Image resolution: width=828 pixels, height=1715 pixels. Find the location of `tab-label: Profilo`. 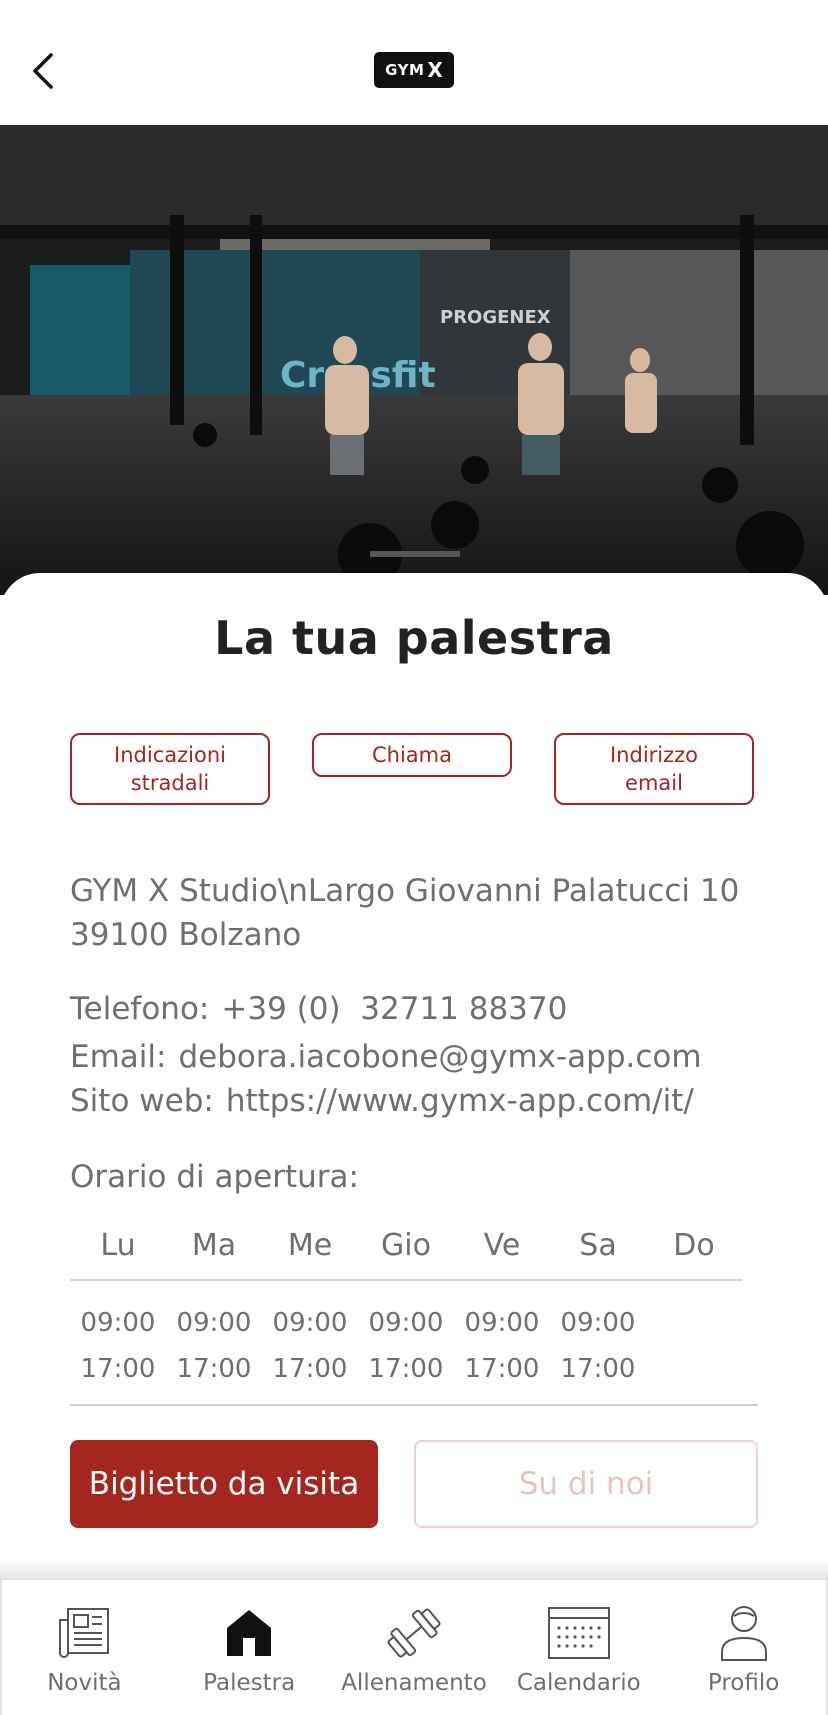

tab-label: Profilo is located at coordinates (743, 1683).